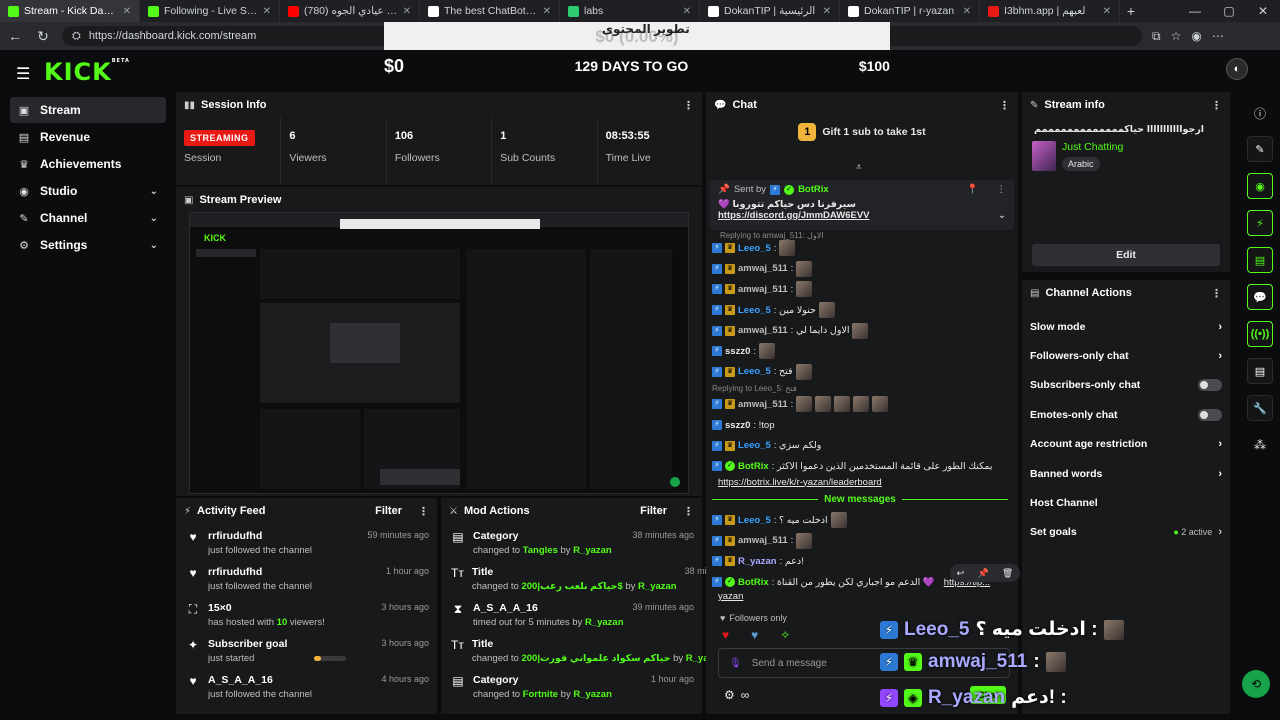  What do you see at coordinates (1260, 223) in the screenshot?
I see `bolt-icon: ⚡` at bounding box center [1260, 223].